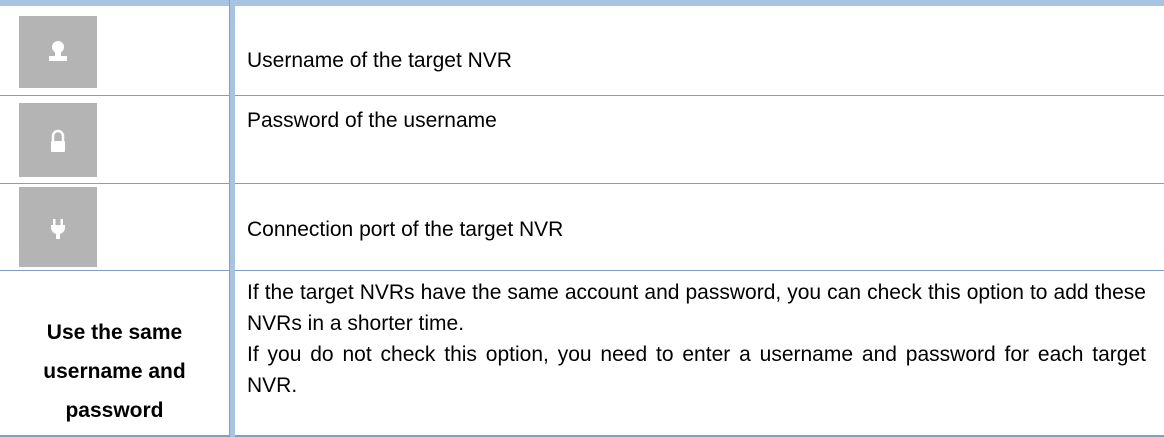 This screenshot has width=1164, height=437. What do you see at coordinates (372, 120) in the screenshot?
I see `password-description: Password of the username` at bounding box center [372, 120].